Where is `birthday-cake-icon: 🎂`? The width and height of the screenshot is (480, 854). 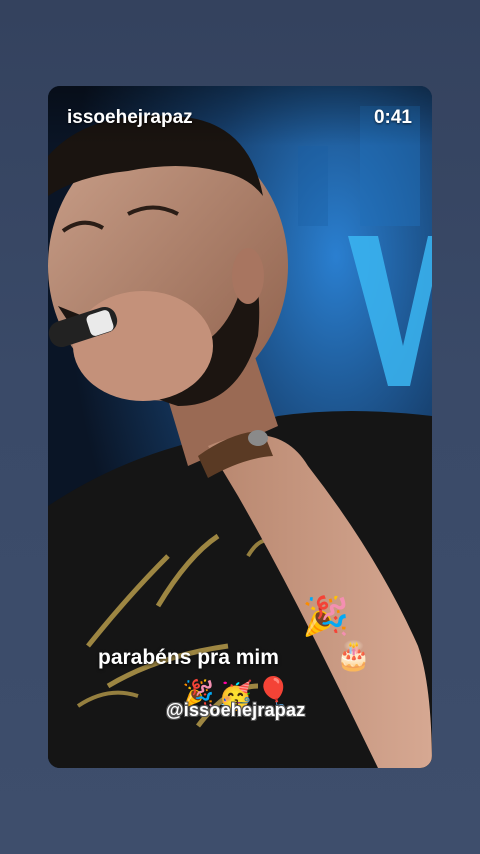 birthday-cake-icon: 🎂 is located at coordinates (353, 655).